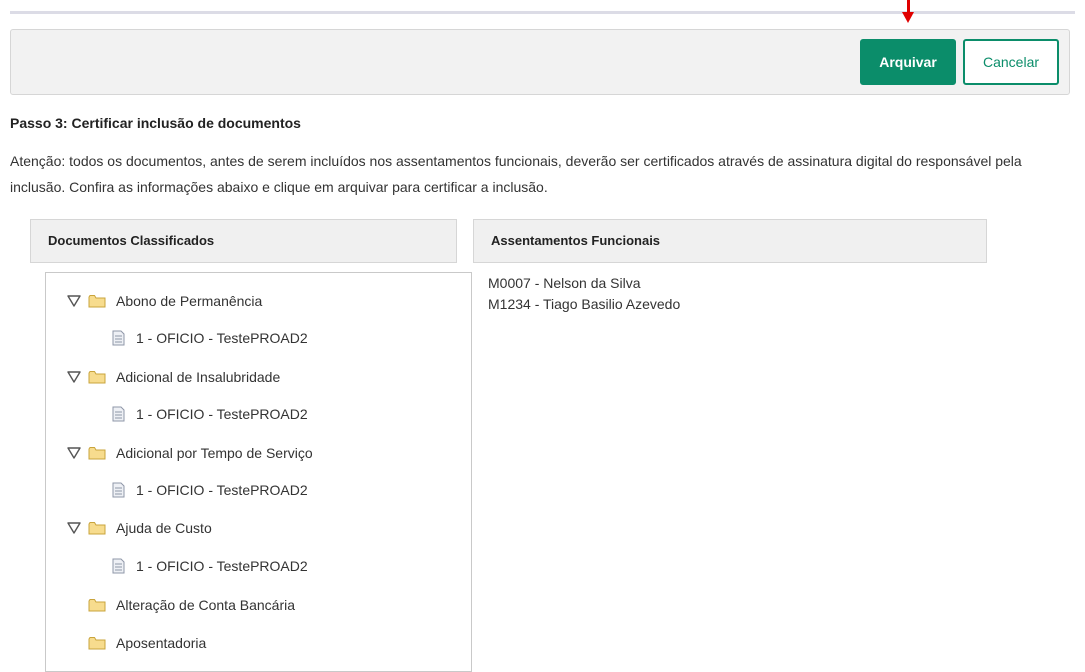  I want to click on tree-folder: Aposentadoria, so click(147, 643).